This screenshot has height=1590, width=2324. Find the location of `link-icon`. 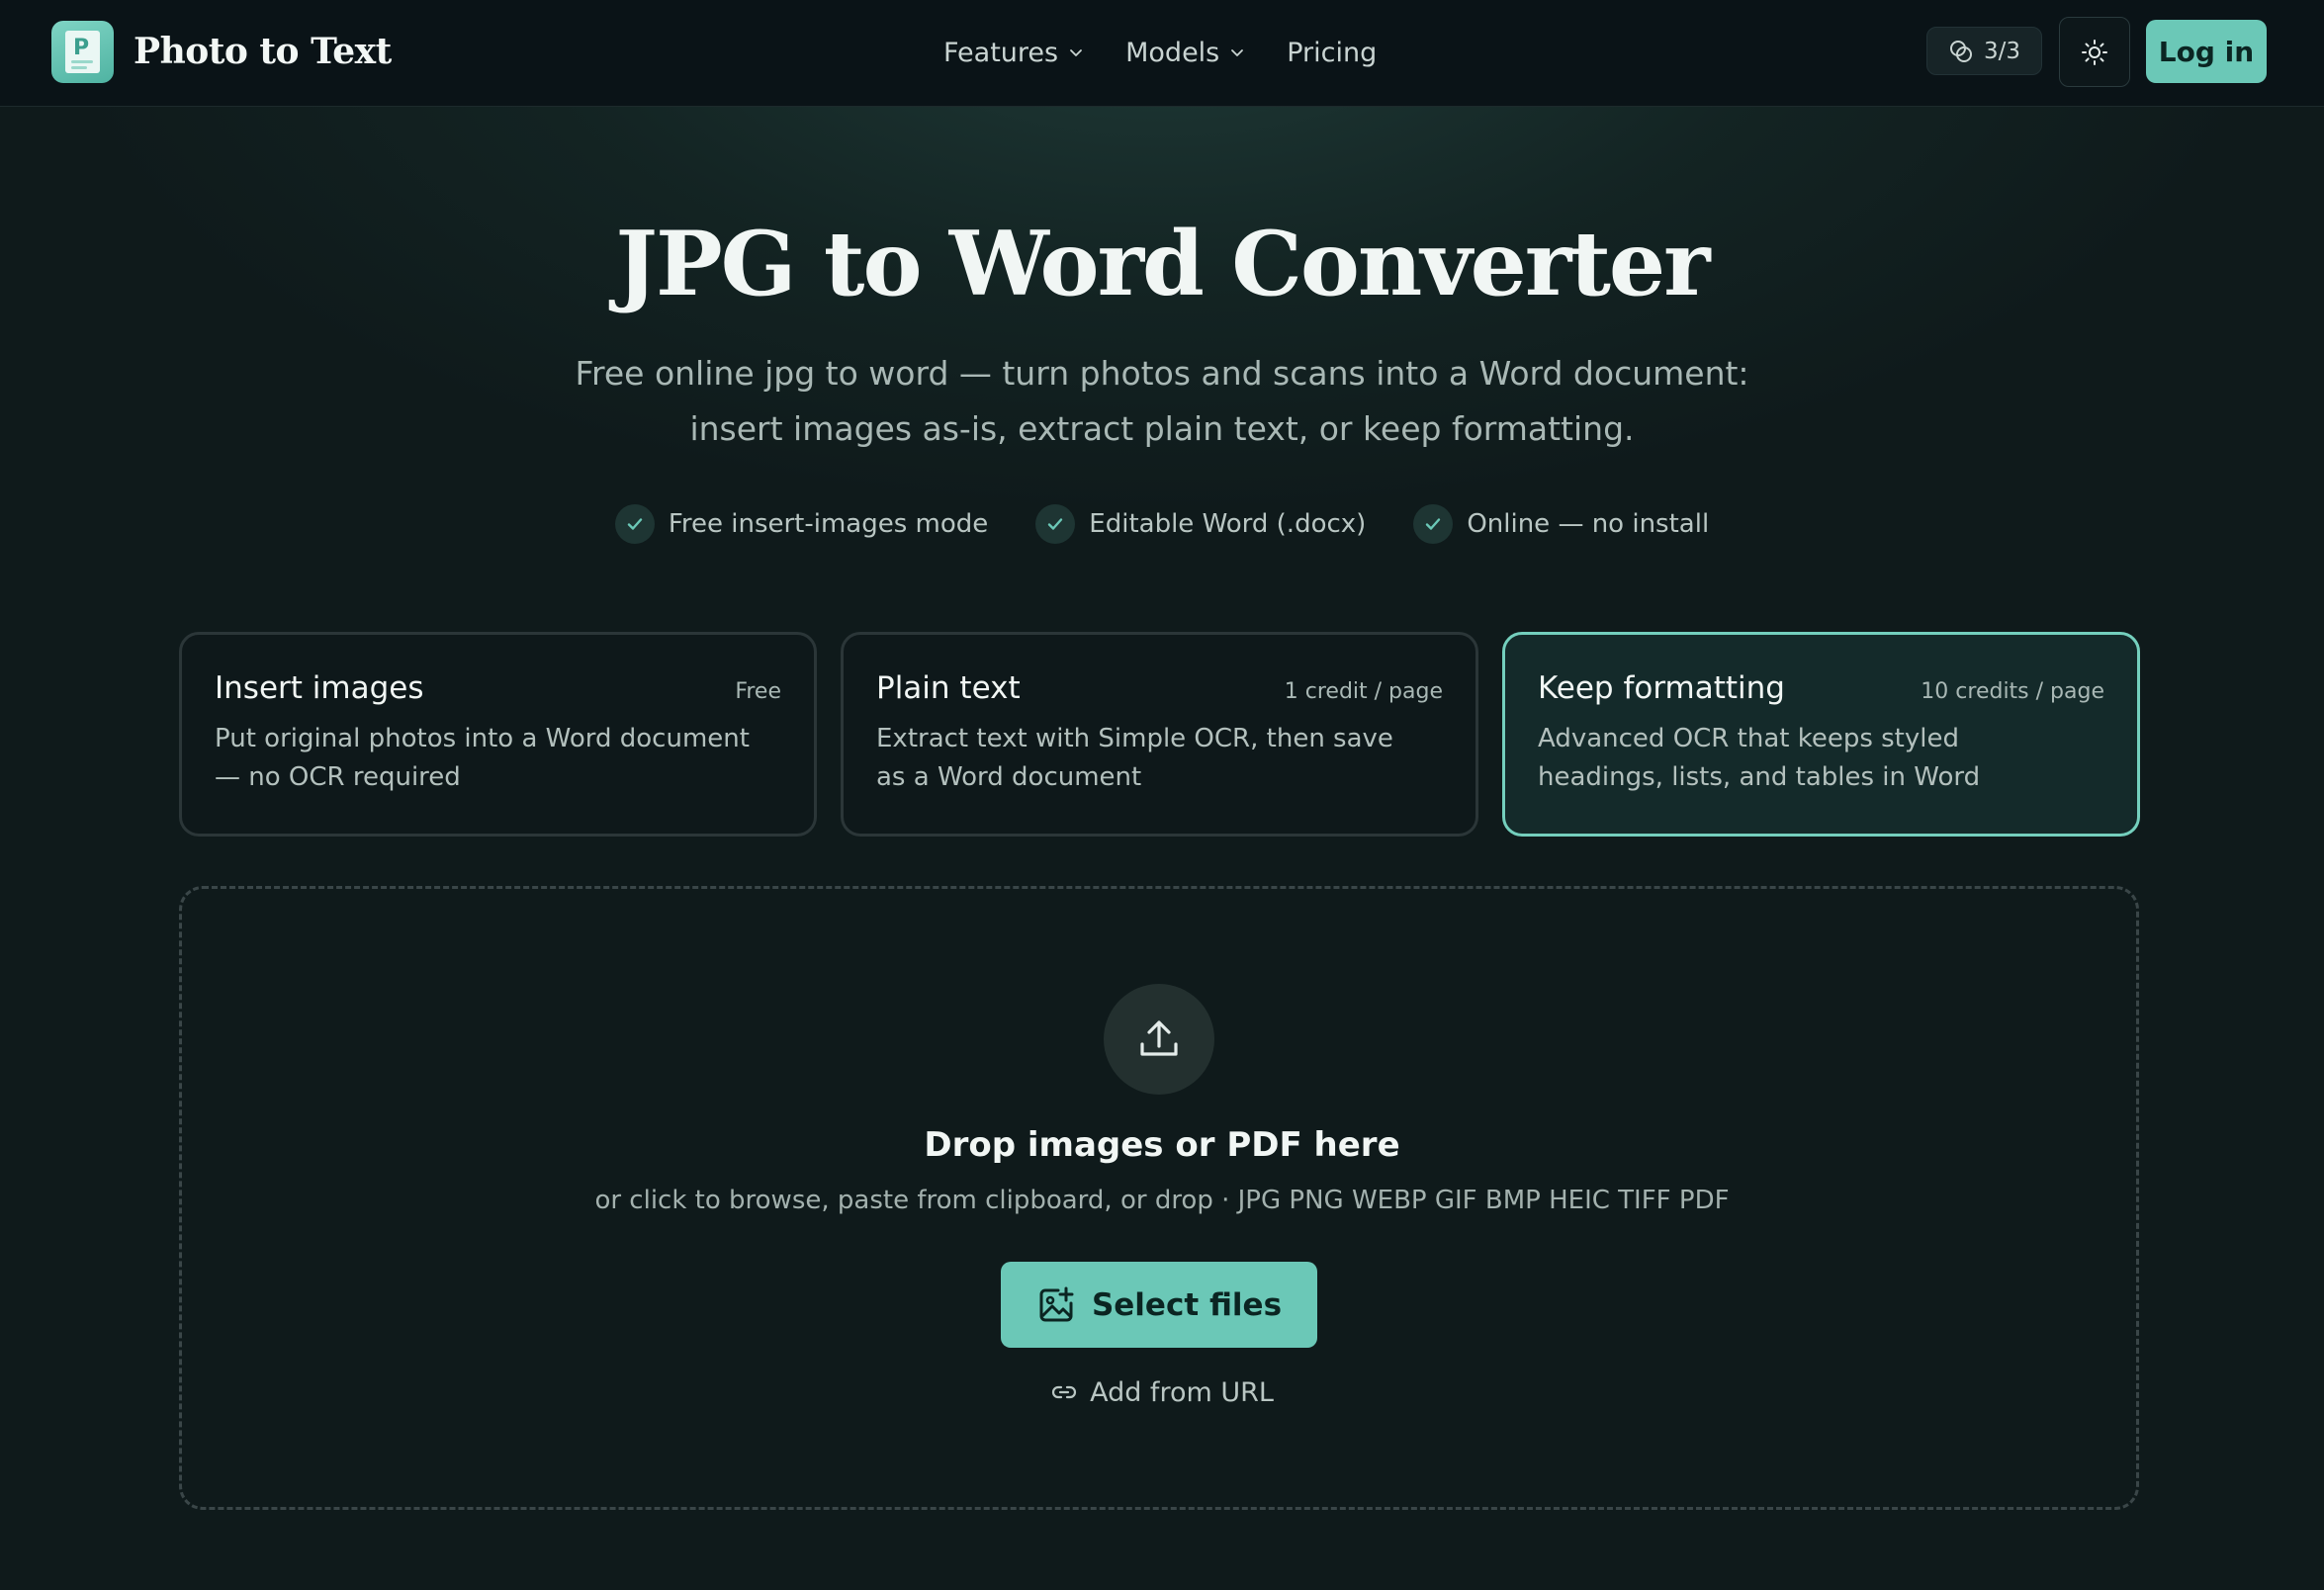

link-icon is located at coordinates (1064, 1392).